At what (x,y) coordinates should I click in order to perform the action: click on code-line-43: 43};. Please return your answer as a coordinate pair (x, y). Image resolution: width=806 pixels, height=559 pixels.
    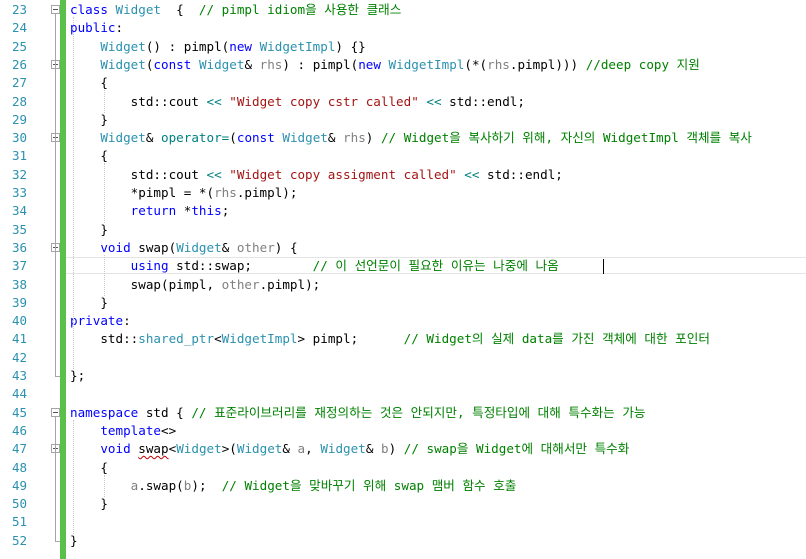
    Looking at the image, I should click on (403, 376).